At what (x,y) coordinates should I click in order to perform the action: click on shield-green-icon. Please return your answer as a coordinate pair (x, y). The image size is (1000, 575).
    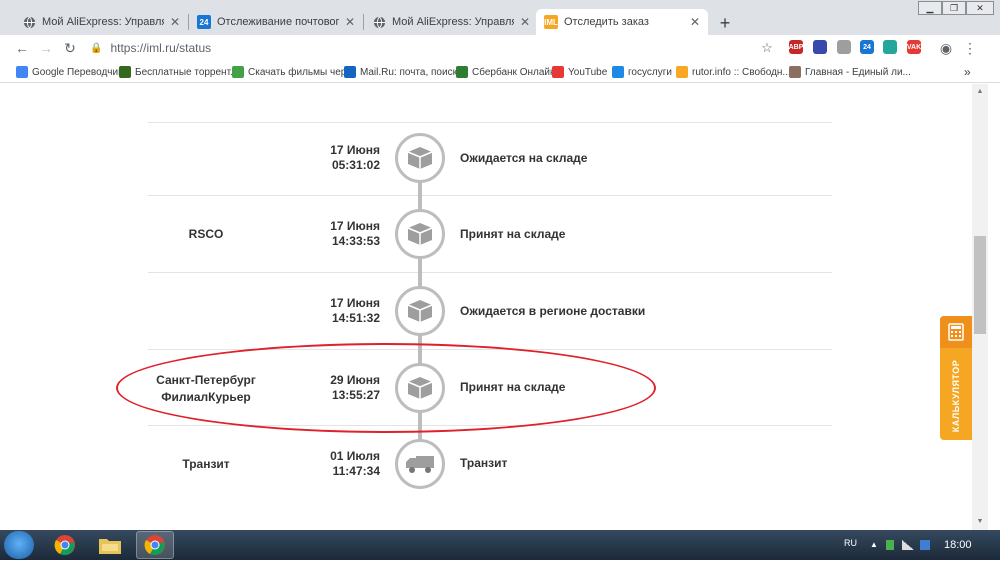
    Looking at the image, I should click on (890, 47).